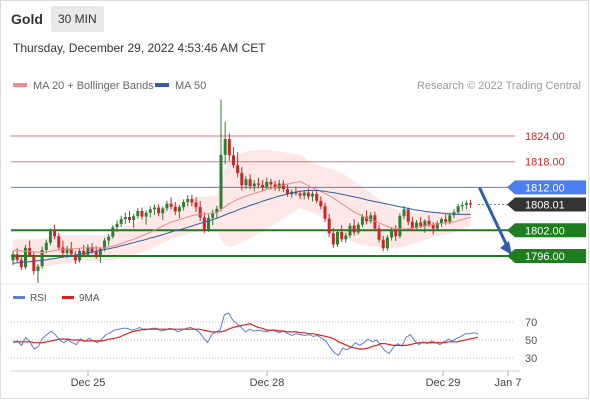 This screenshot has height=400, width=590. I want to click on x-tick-label: Dec 25, so click(88, 383).